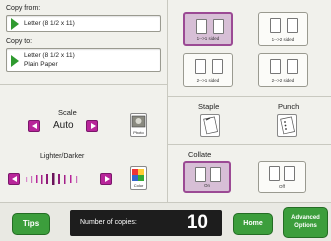 This screenshot has width=331, height=241. What do you see at coordinates (67, 112) in the screenshot?
I see `scale-label: Scale` at bounding box center [67, 112].